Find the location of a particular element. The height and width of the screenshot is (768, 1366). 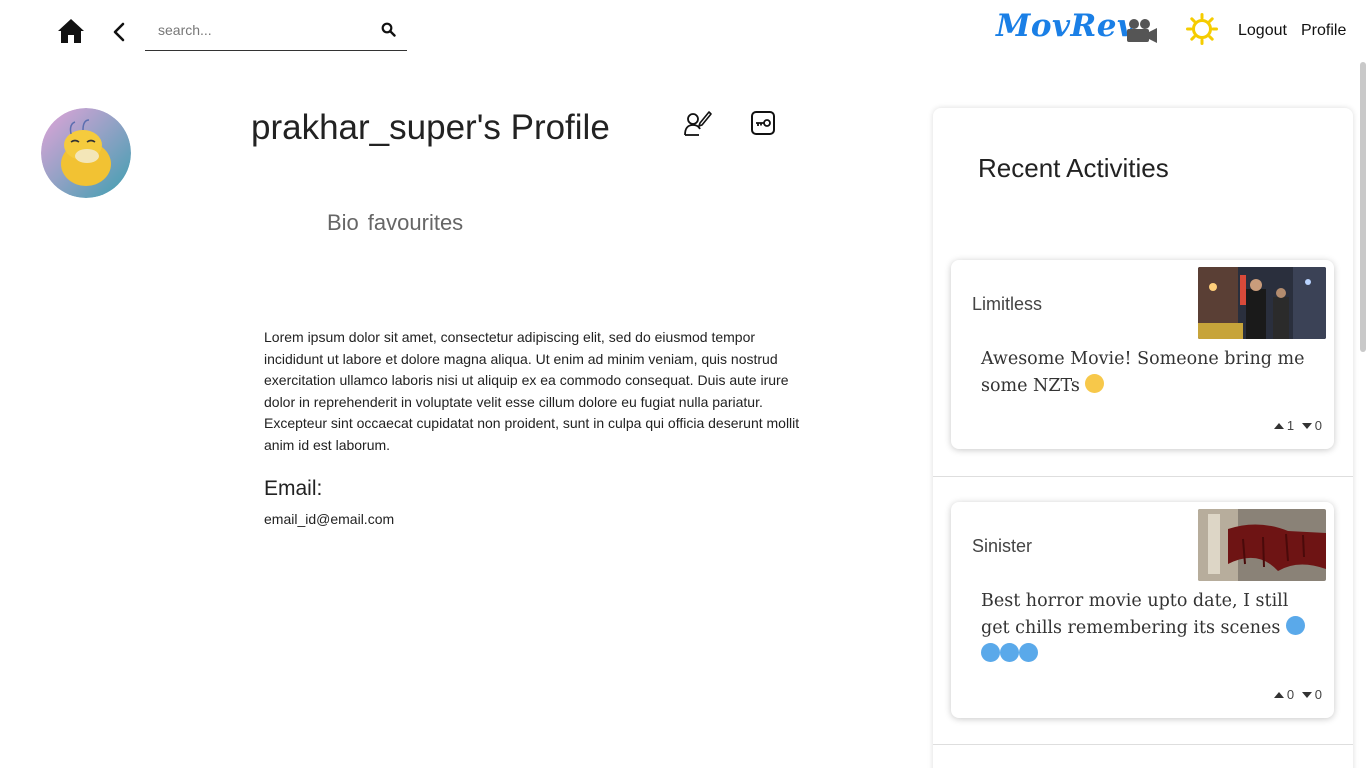

key-icon is located at coordinates (763, 123).